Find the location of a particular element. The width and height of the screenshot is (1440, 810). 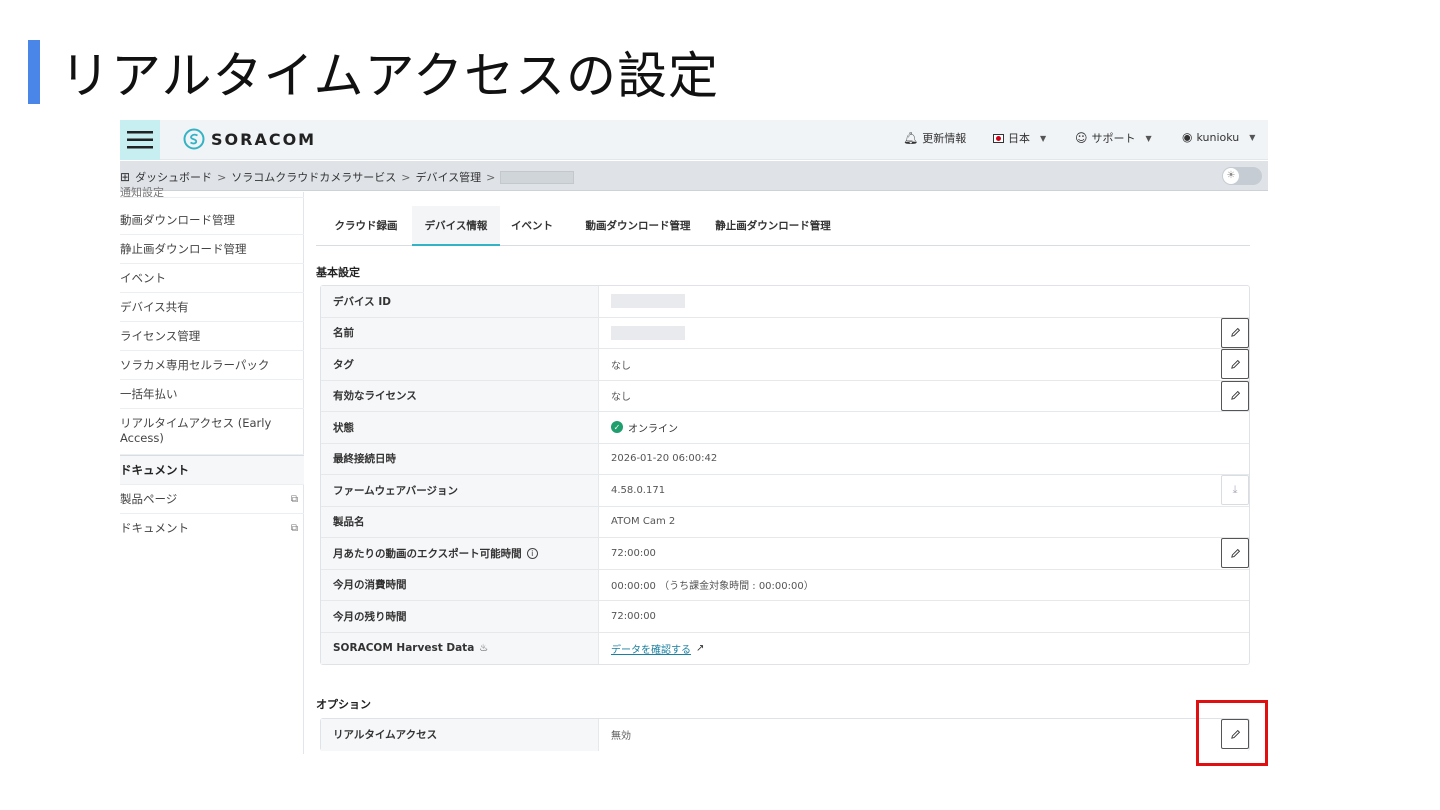

tab-video-download: 動画ダウンロード管理 is located at coordinates (638, 226).